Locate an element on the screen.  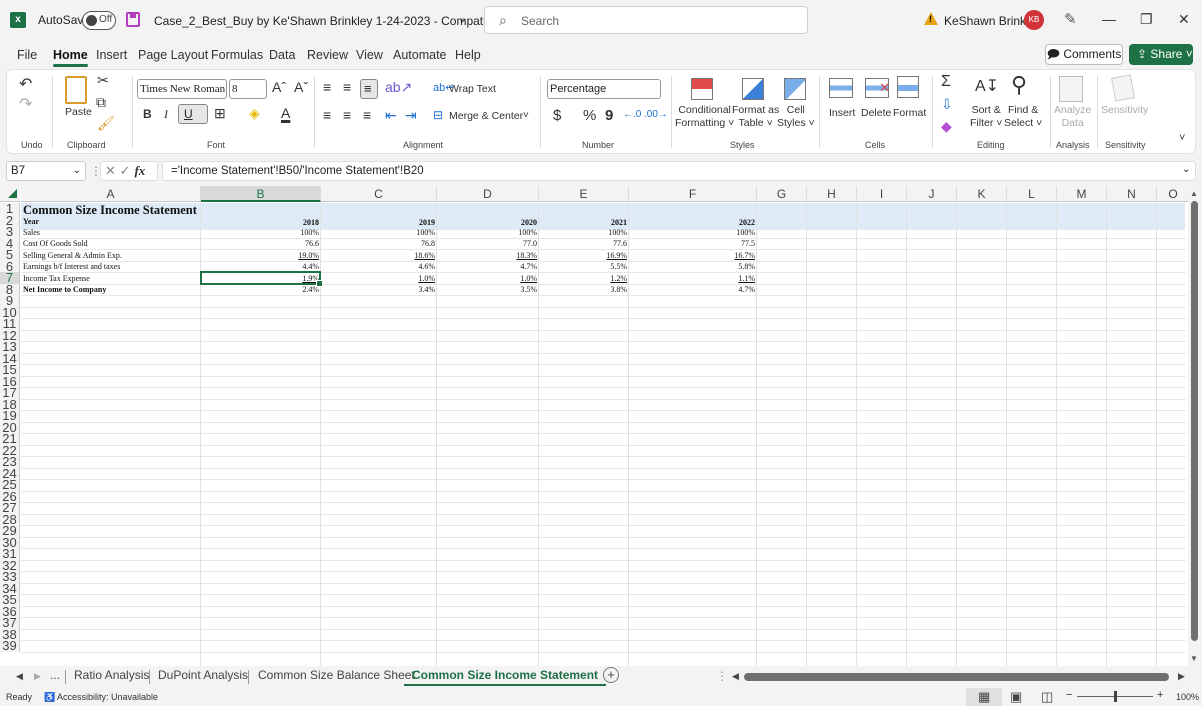
comma-button: 9 is located at coordinates (609, 115).